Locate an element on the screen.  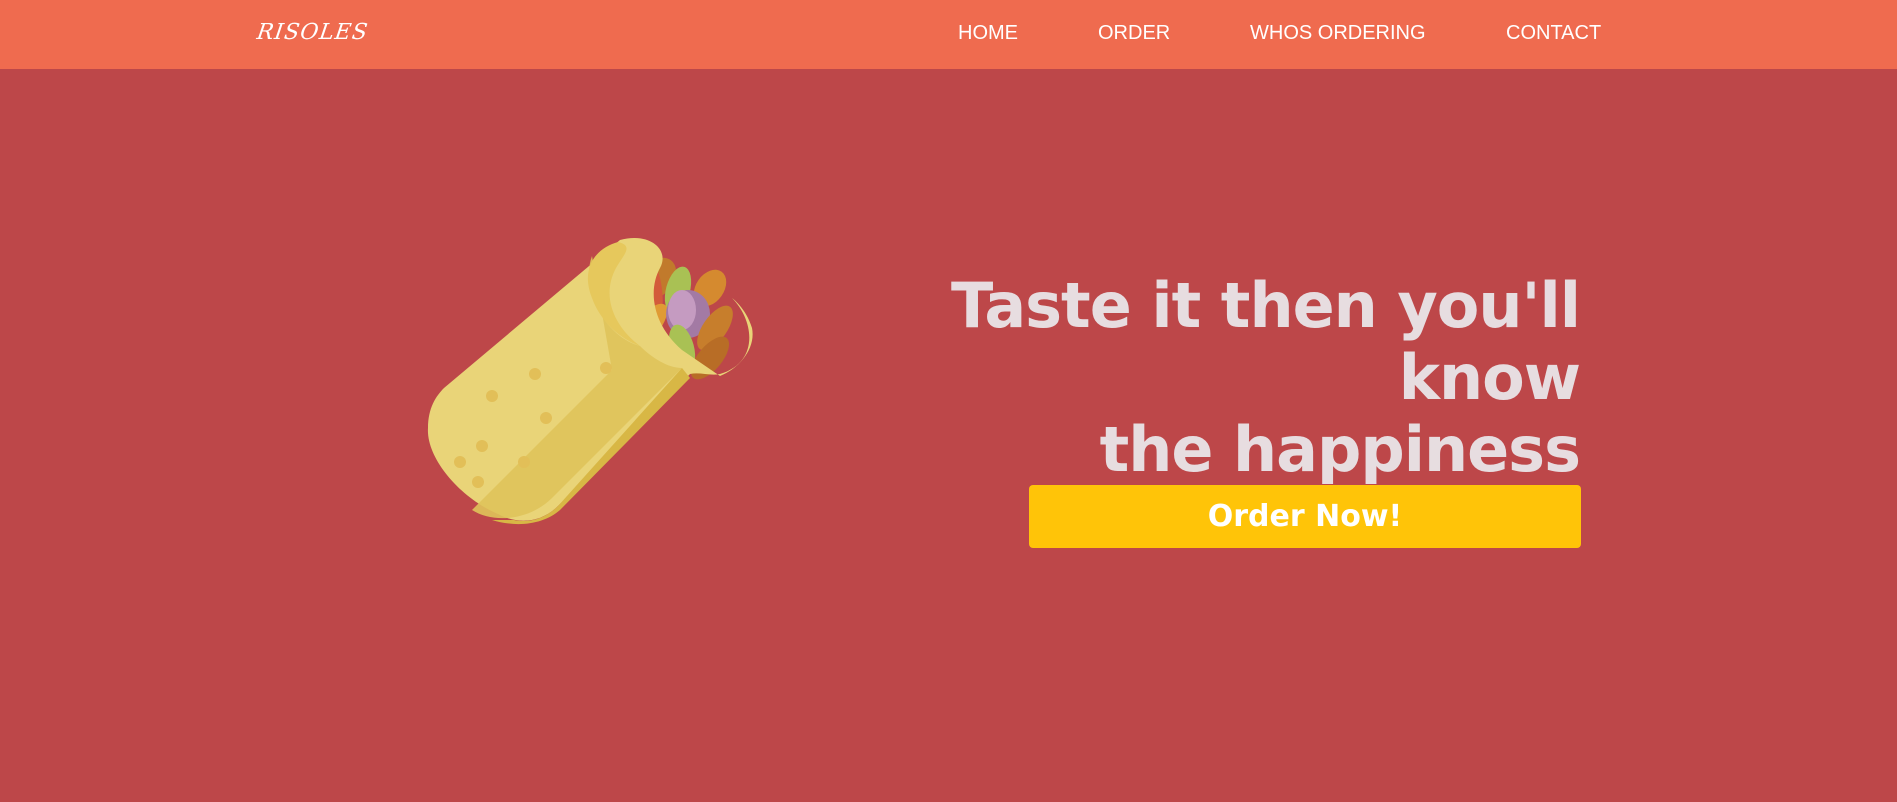
order-now-button: Order Now! is located at coordinates (1305, 516).